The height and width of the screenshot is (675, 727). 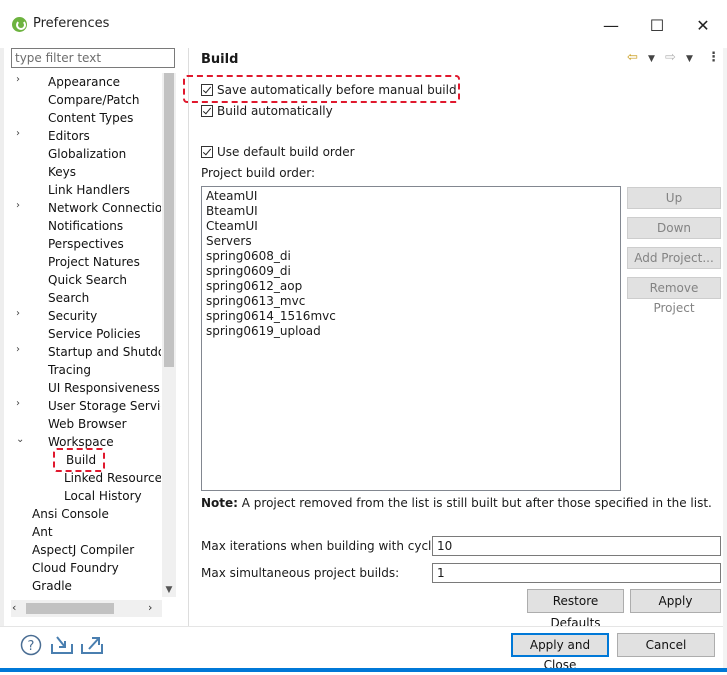 I want to click on tree-item-content-types: Content Types, so click(x=90, y=118).